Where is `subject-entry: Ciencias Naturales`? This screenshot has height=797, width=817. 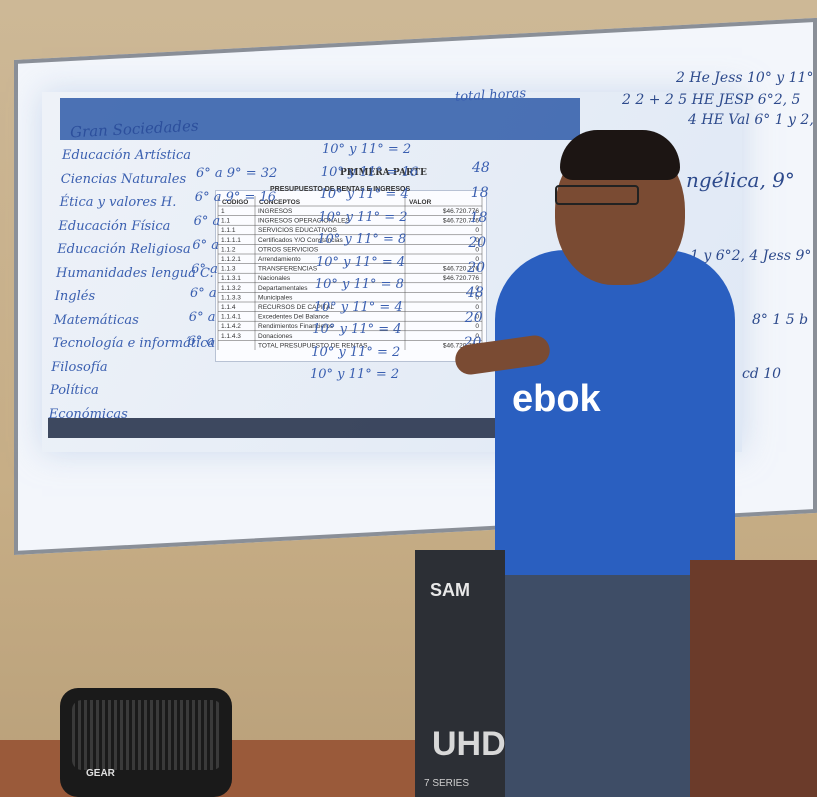 subject-entry: Ciencias Naturales is located at coordinates (123, 179).